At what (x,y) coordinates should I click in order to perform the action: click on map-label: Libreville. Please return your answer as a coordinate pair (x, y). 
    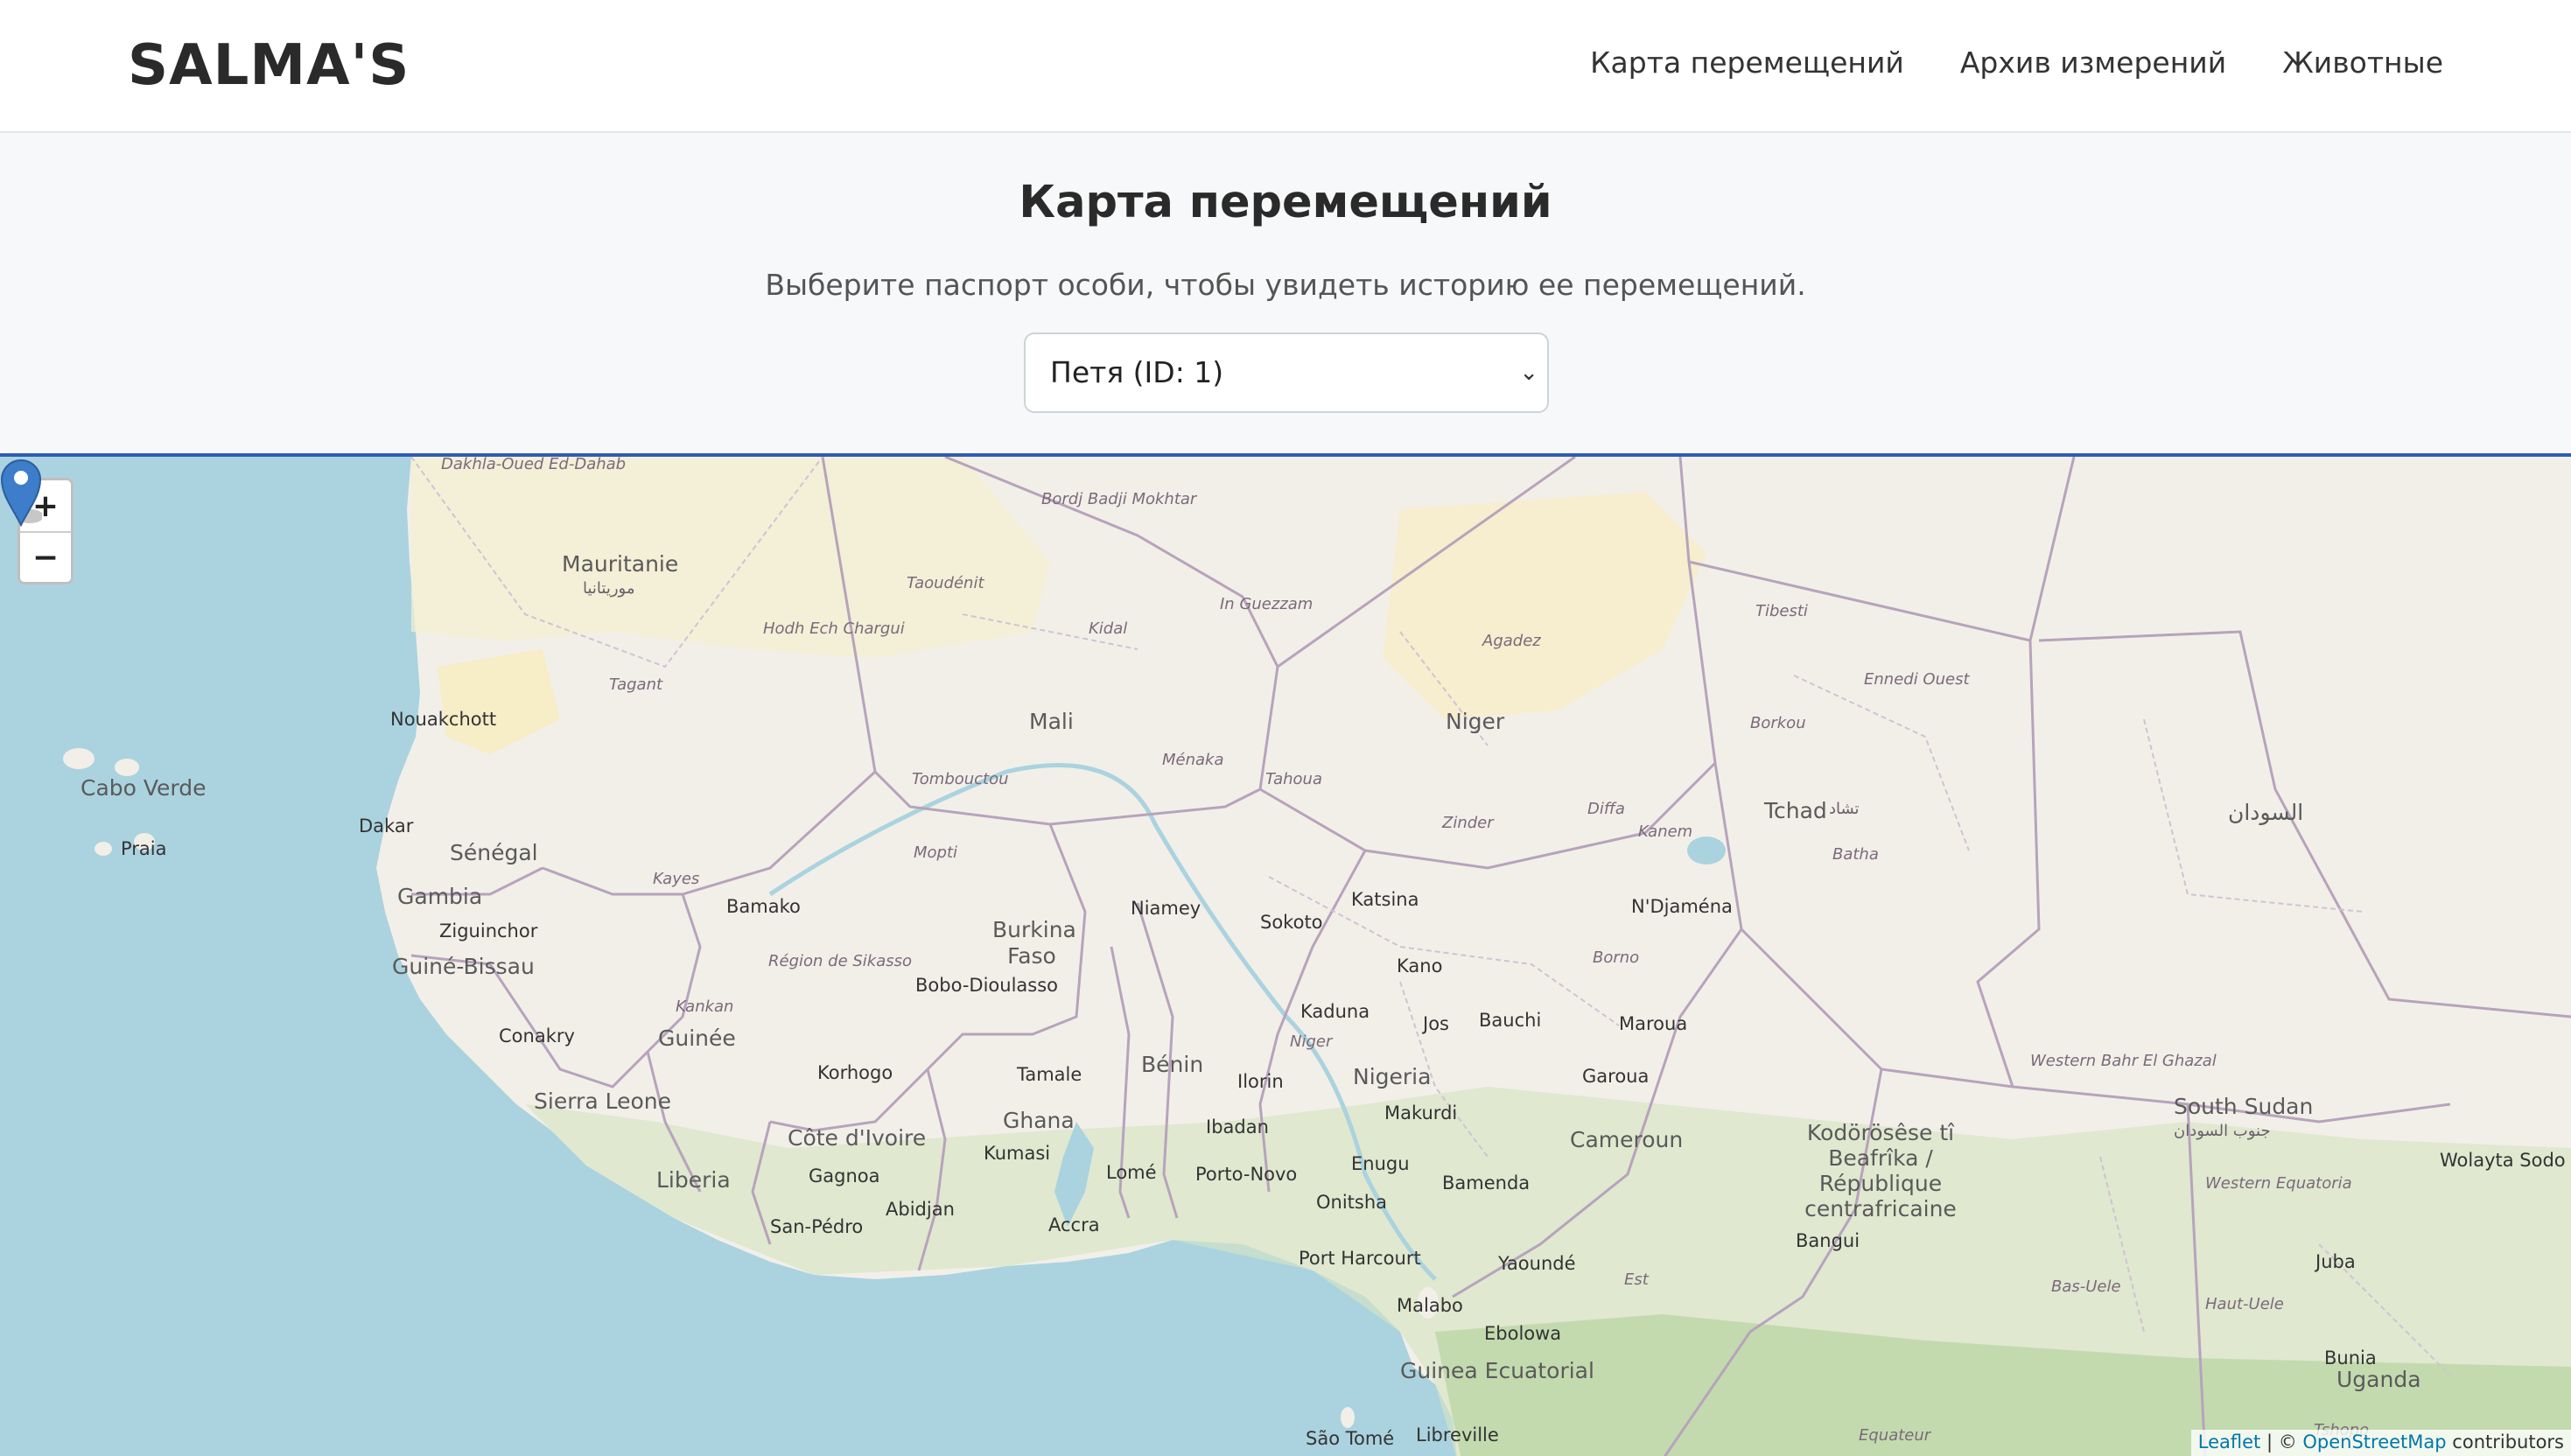
    Looking at the image, I should click on (1457, 1435).